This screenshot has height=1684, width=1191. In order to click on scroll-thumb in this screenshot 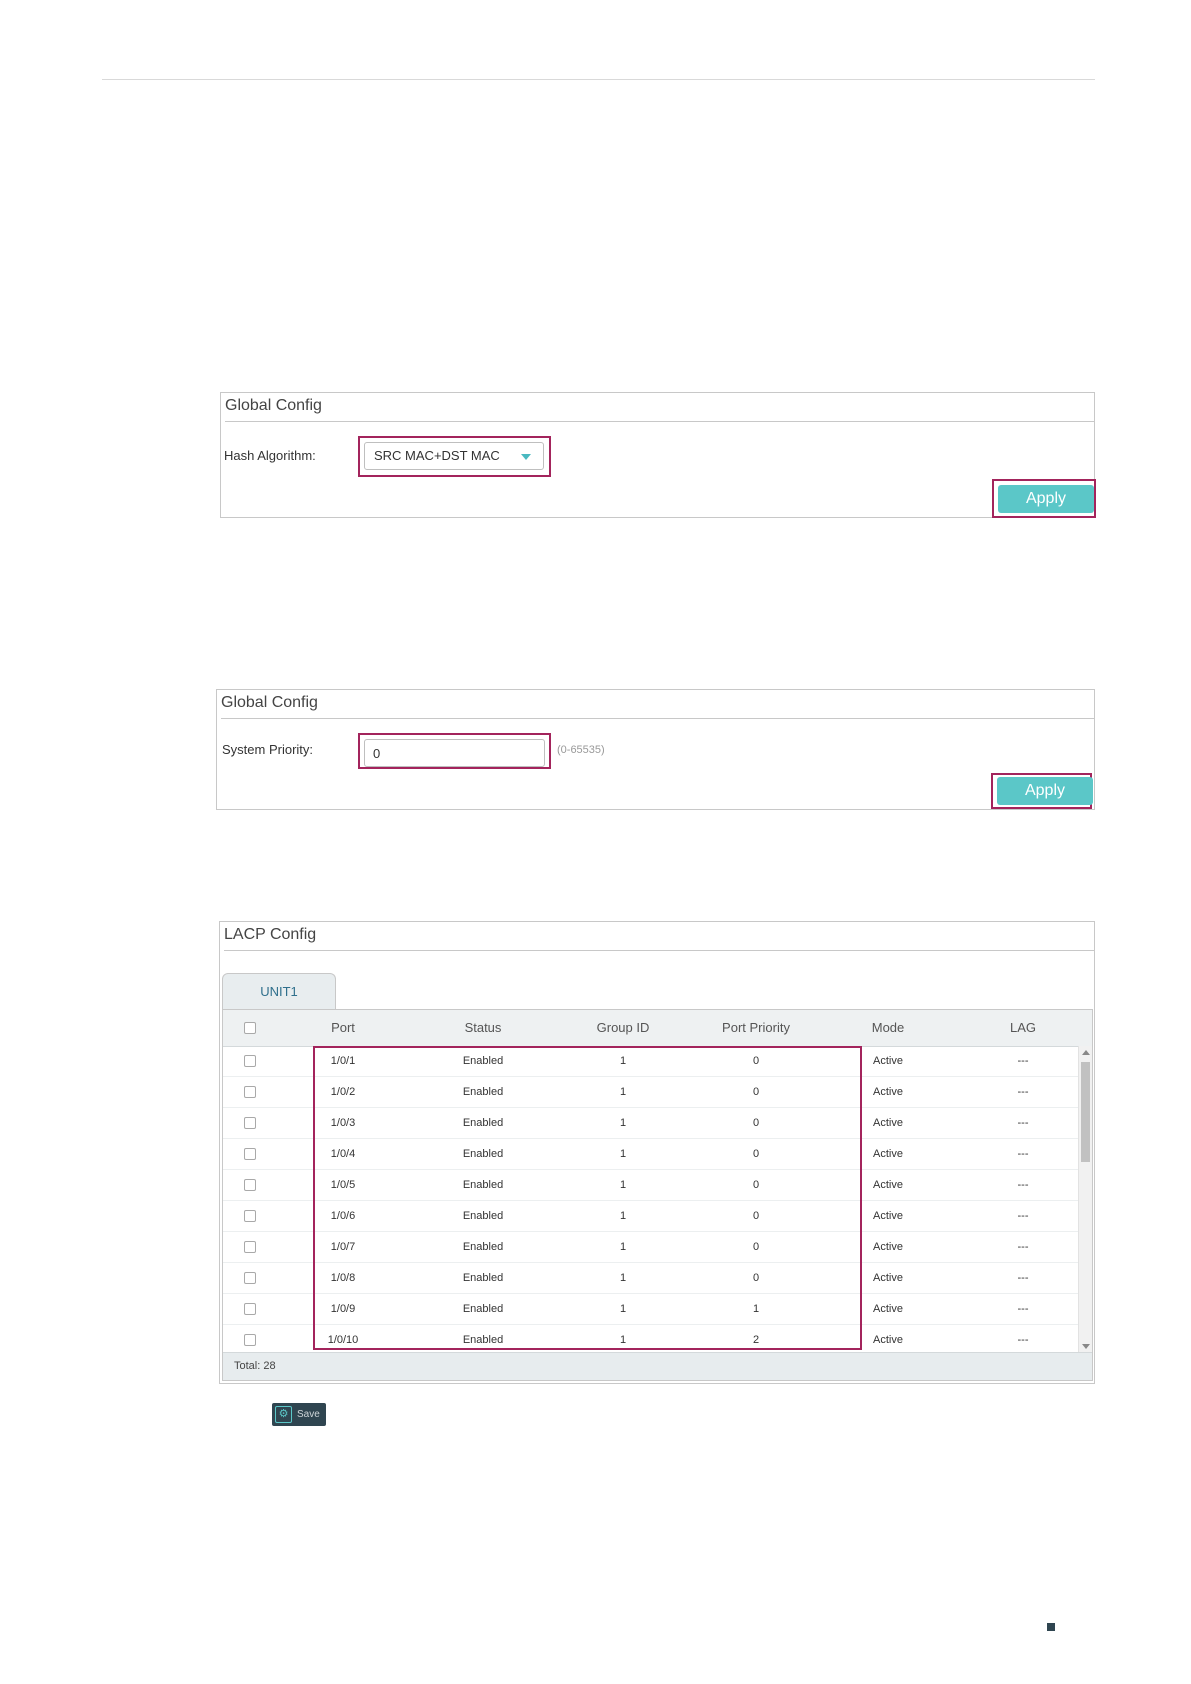, I will do `click(1085, 1112)`.